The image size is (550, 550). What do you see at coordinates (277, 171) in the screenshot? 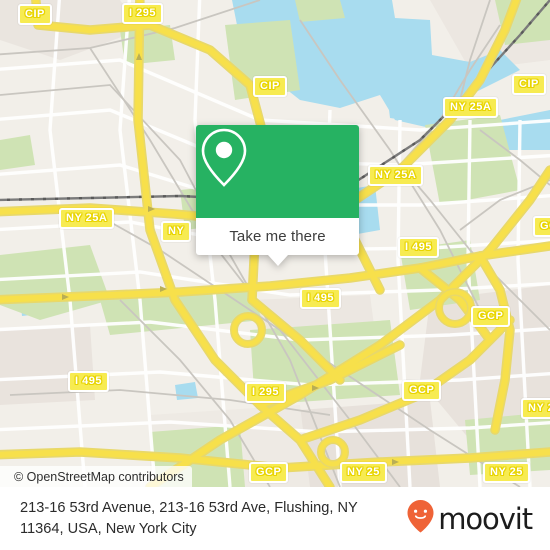
I see `popup-marker-area` at bounding box center [277, 171].